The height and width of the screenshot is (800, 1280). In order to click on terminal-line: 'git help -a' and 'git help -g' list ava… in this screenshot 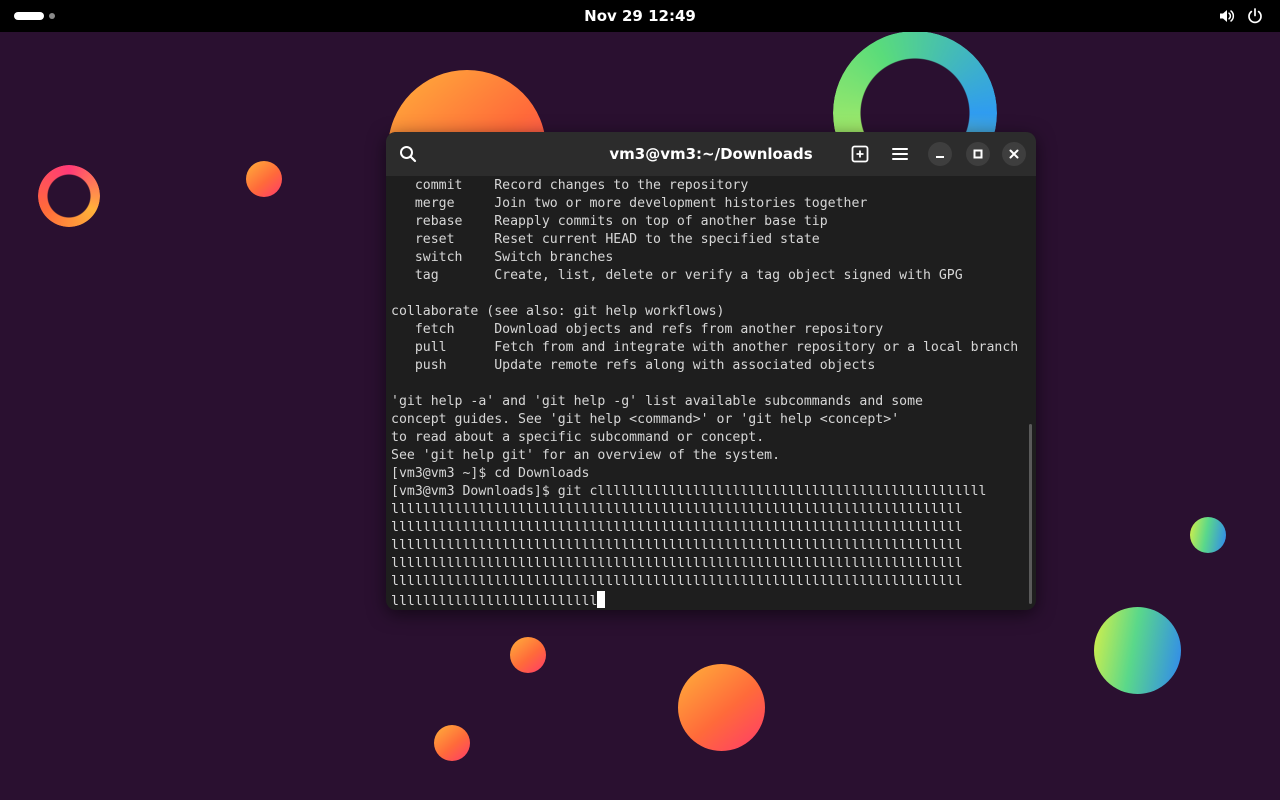, I will do `click(657, 401)`.